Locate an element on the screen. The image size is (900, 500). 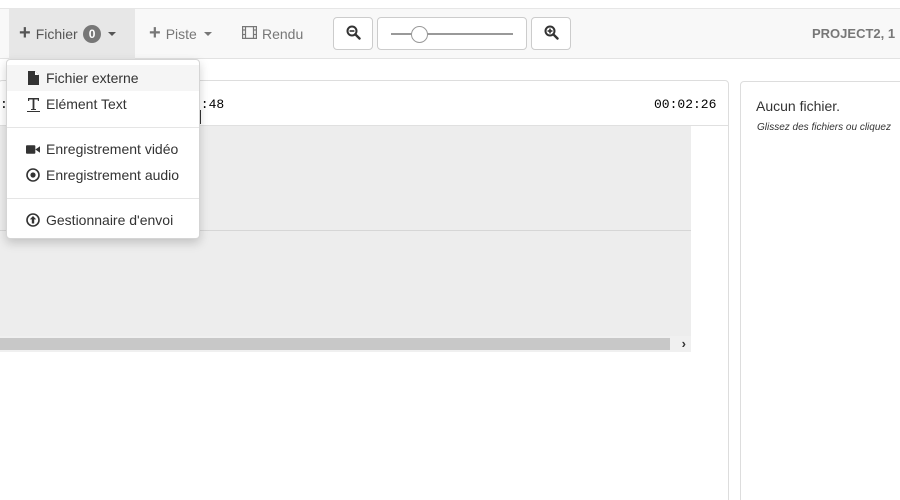
scroll-right-icon: › is located at coordinates (684, 343).